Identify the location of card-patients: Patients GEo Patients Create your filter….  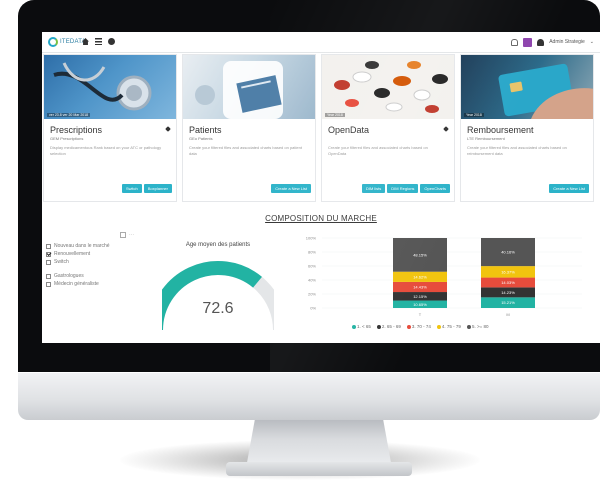
(249, 128).